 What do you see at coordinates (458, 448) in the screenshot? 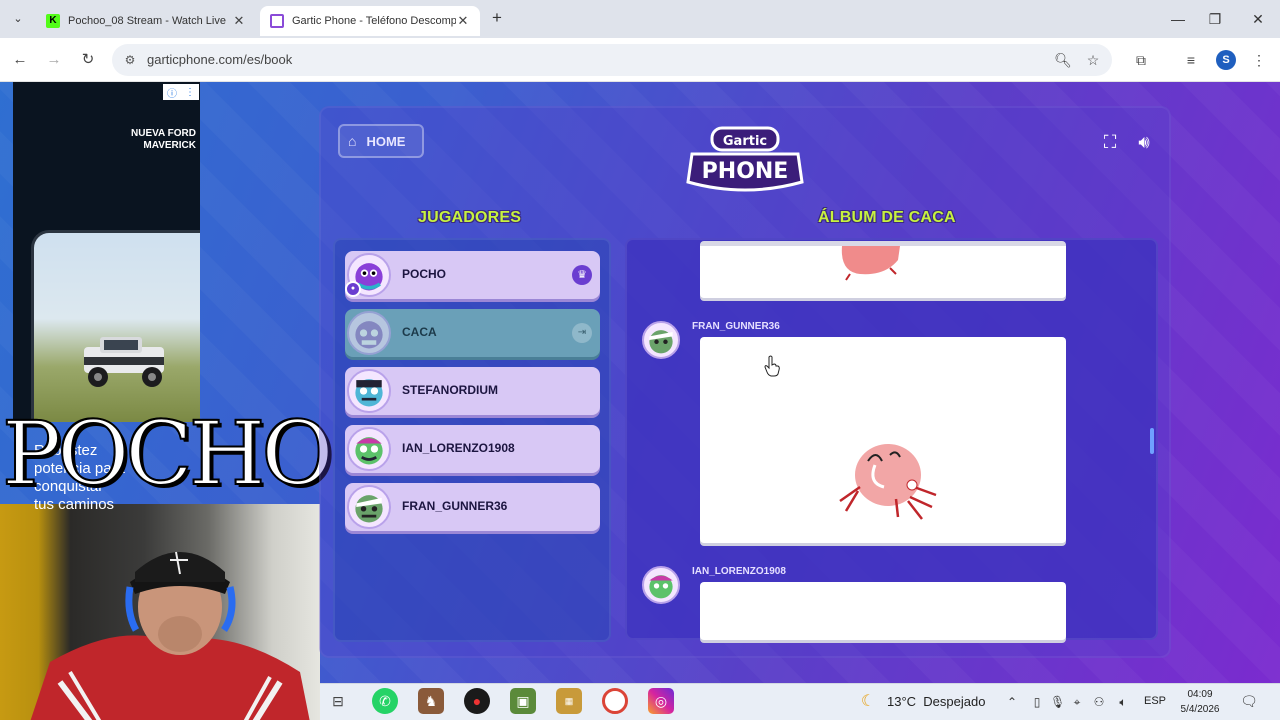
I see `player-name: IAN_LORENZO1908` at bounding box center [458, 448].